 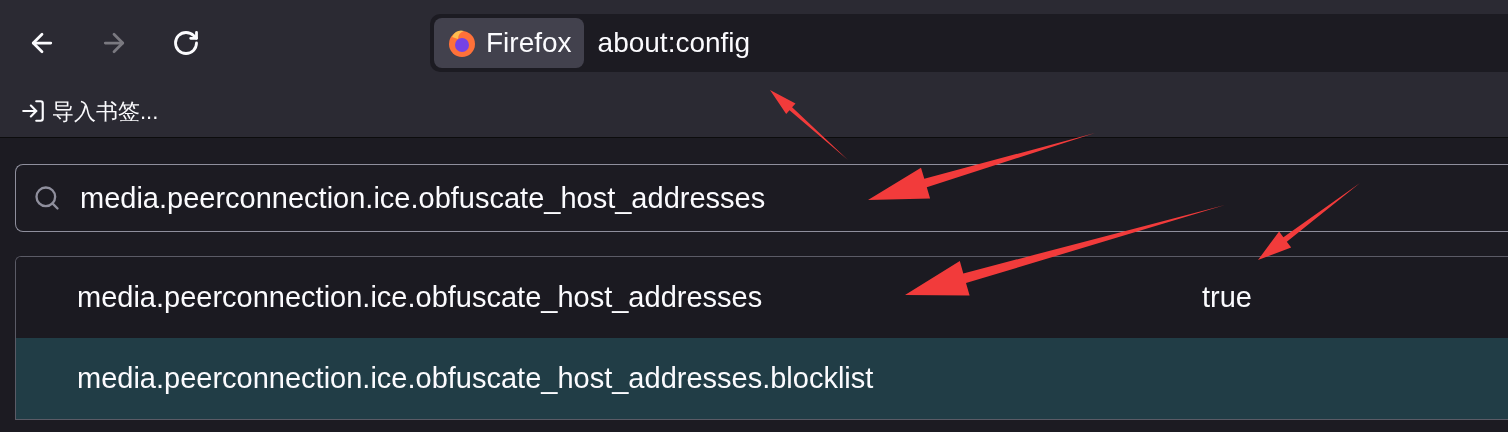 I want to click on preference-name: media.peerconnection.ice.obfuscate_host_addresses, so click(x=420, y=297).